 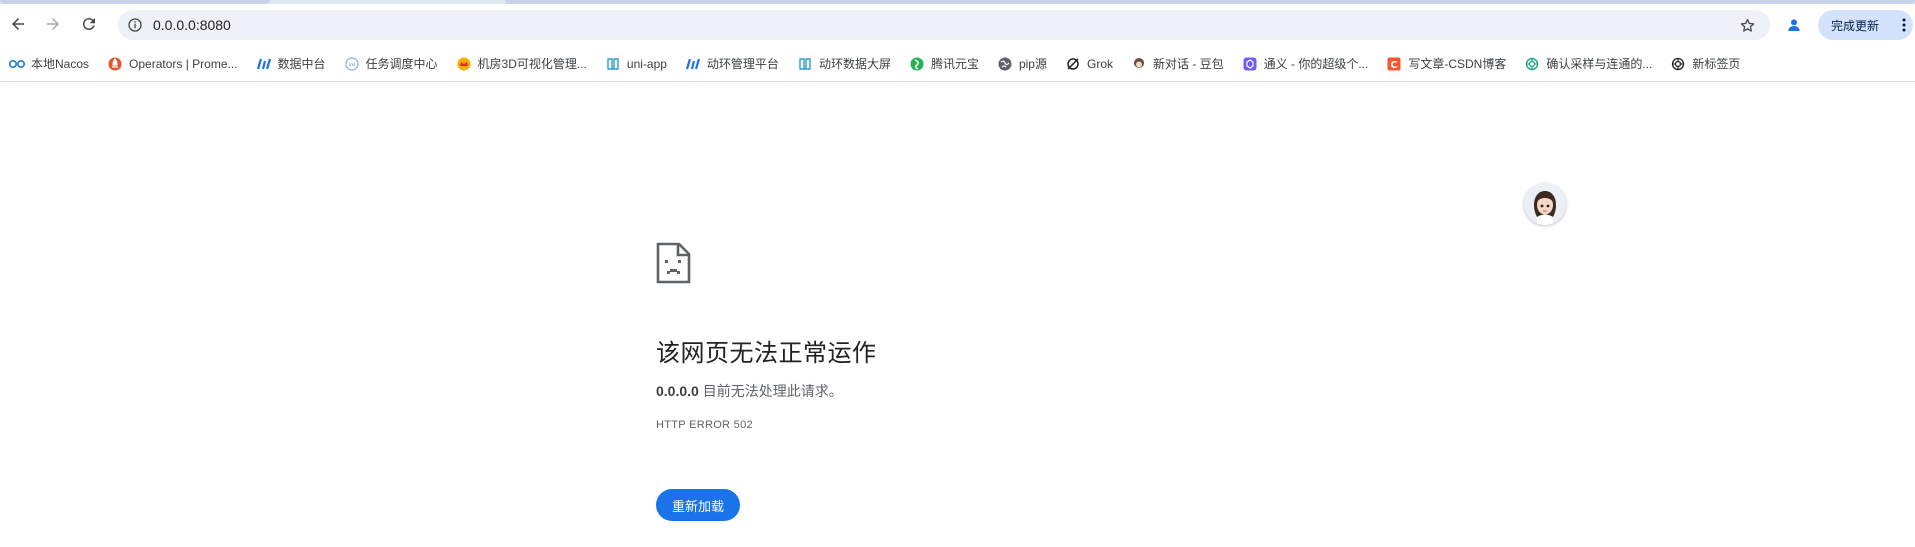 I want to click on back-button, so click(x=18, y=24).